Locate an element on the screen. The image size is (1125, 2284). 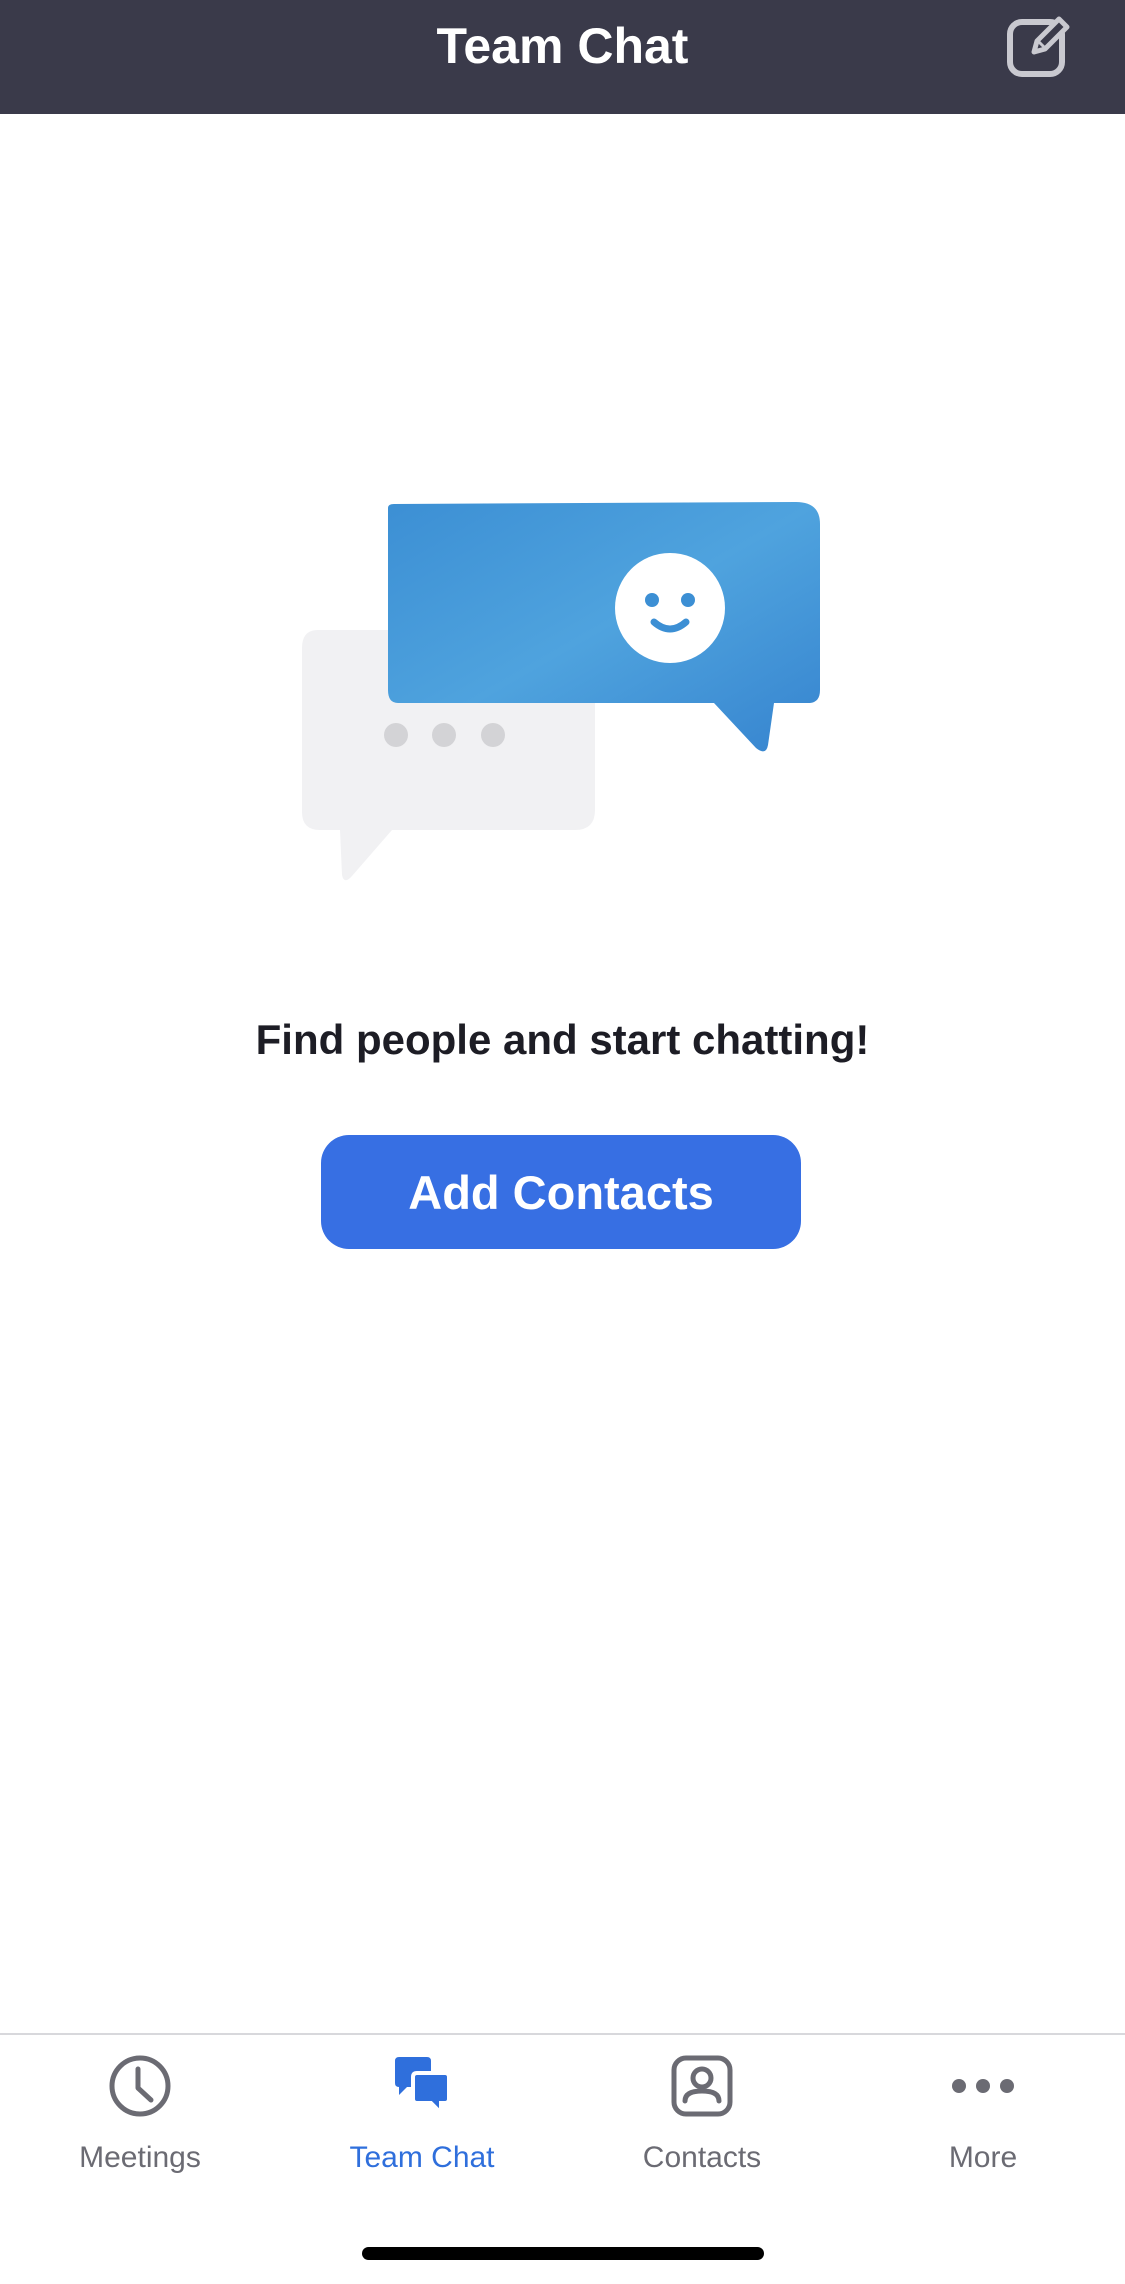
top-nav-bar: Team Chat is located at coordinates (562, 57).